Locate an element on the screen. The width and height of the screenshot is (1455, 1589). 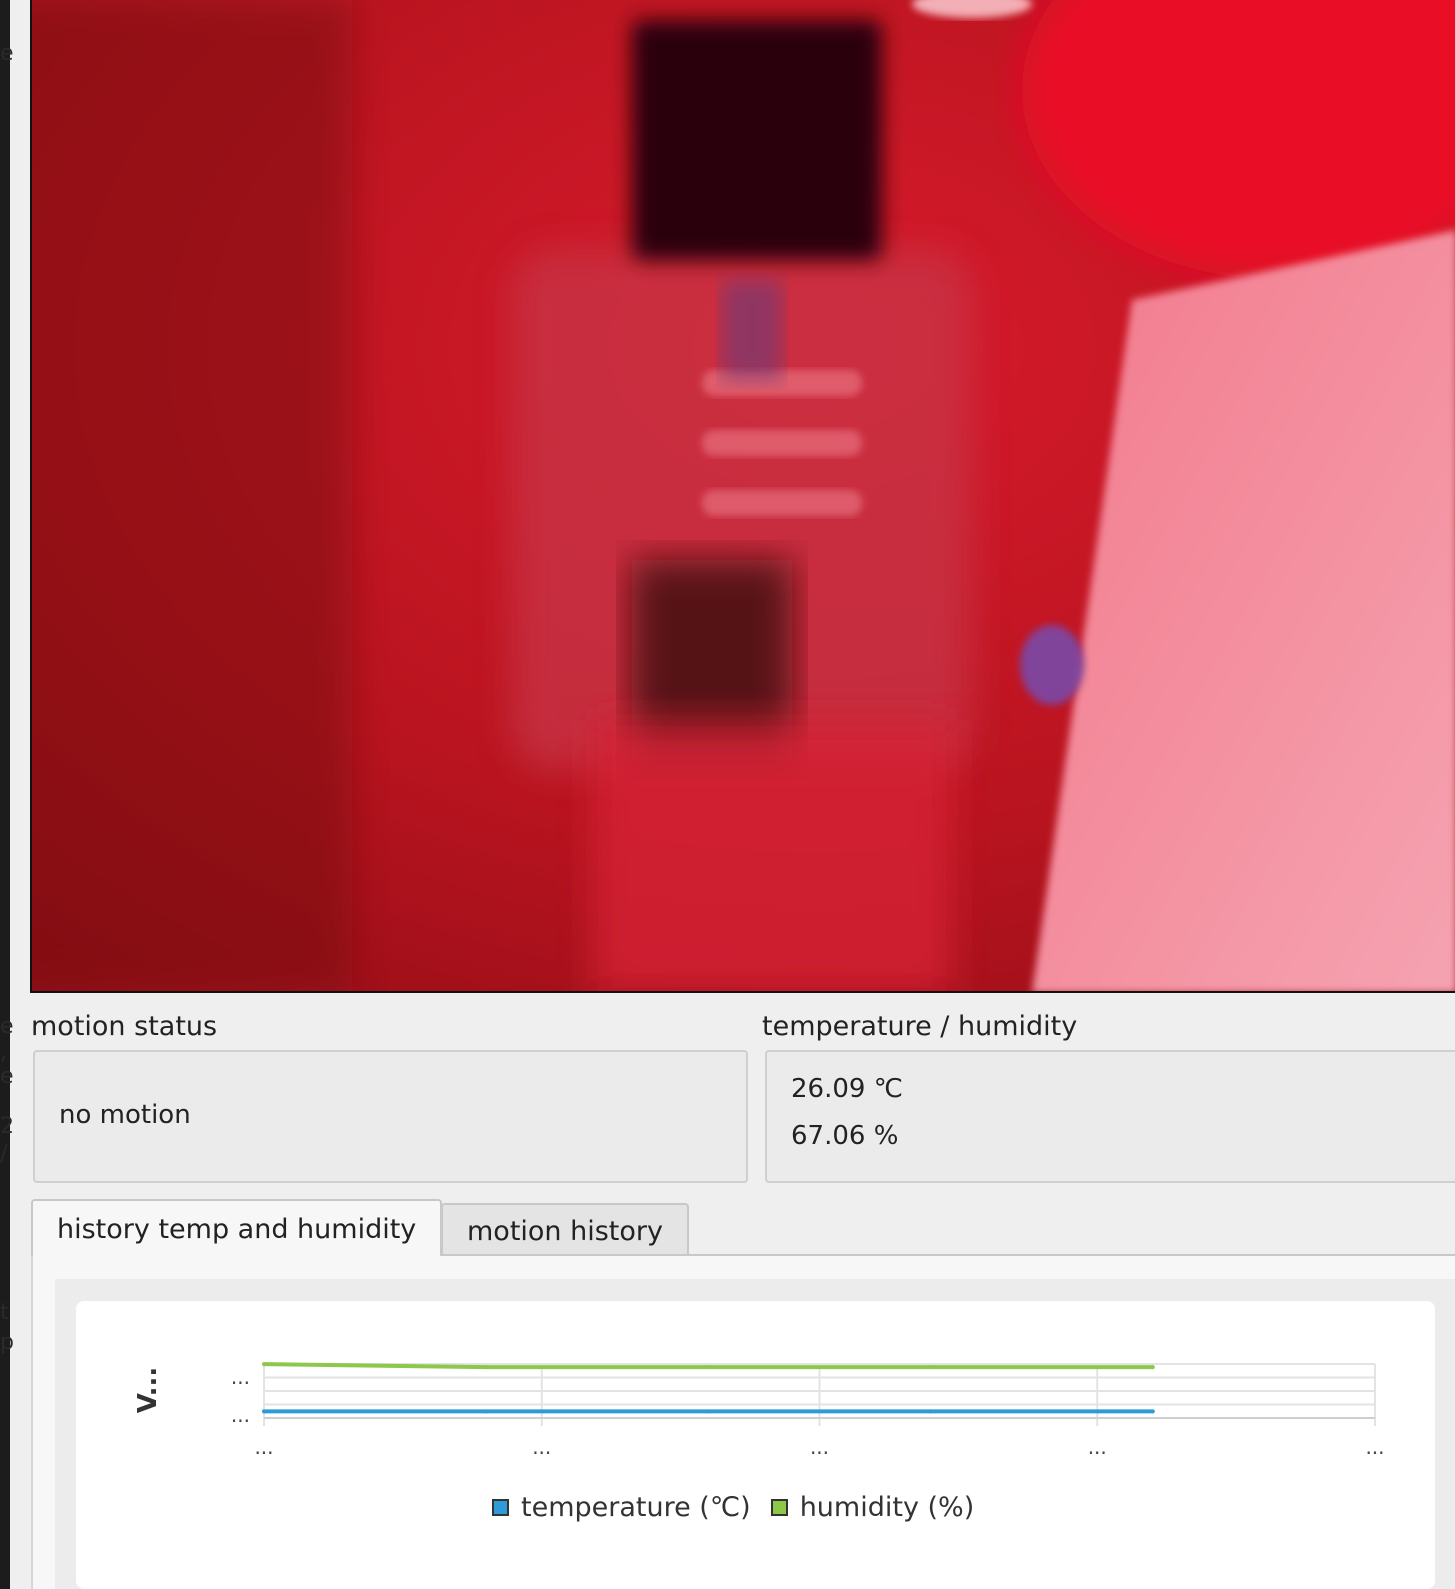
legend-swatch-humidity is located at coordinates (779, 1507).